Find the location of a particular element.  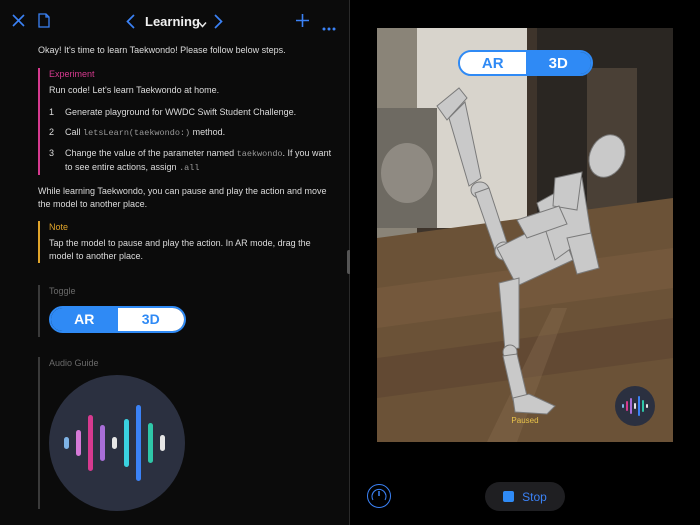

ar-3d-toggle: AR 3D is located at coordinates (117, 319).